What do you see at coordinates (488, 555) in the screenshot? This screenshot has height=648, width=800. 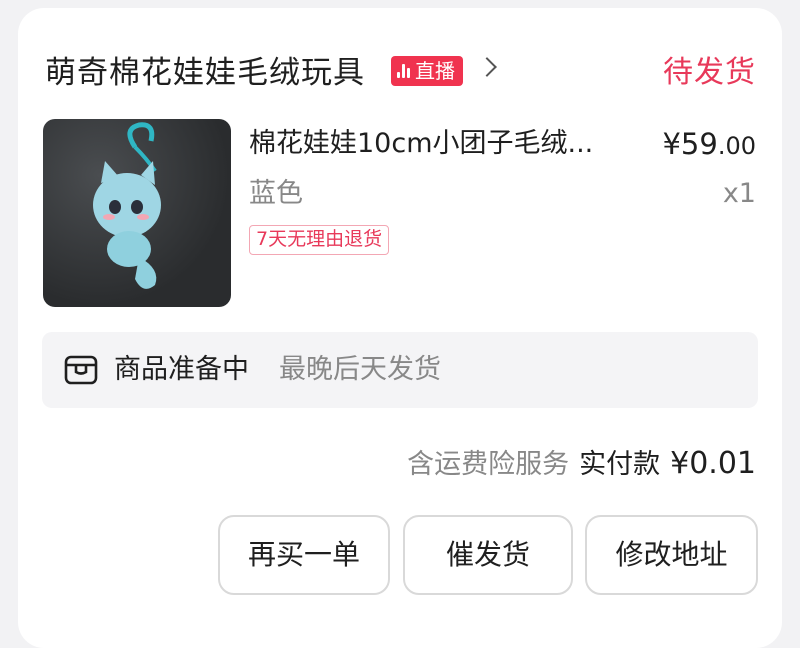 I see `urge-shipping-button: 催发货` at bounding box center [488, 555].